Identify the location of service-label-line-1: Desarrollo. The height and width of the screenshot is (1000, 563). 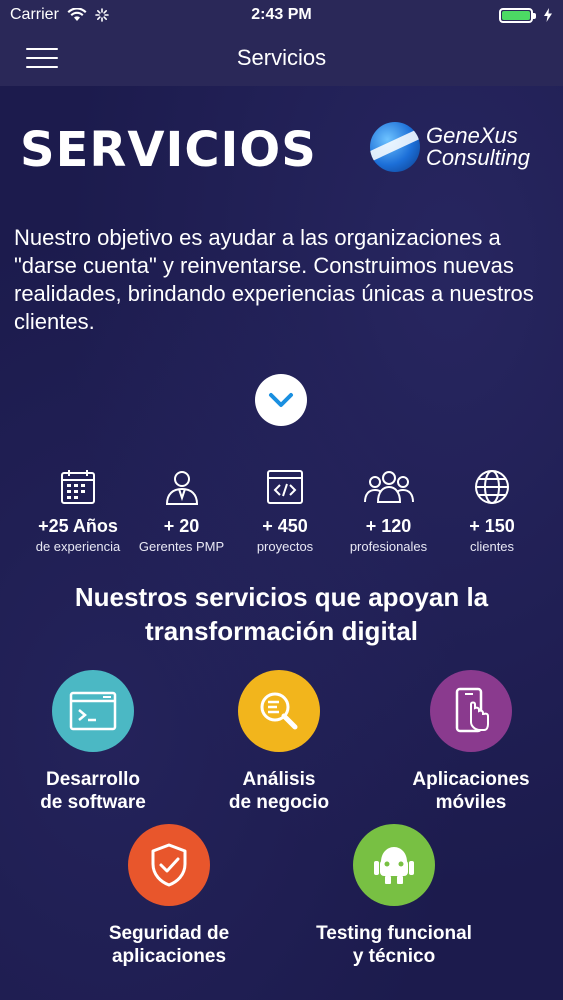
(93, 779).